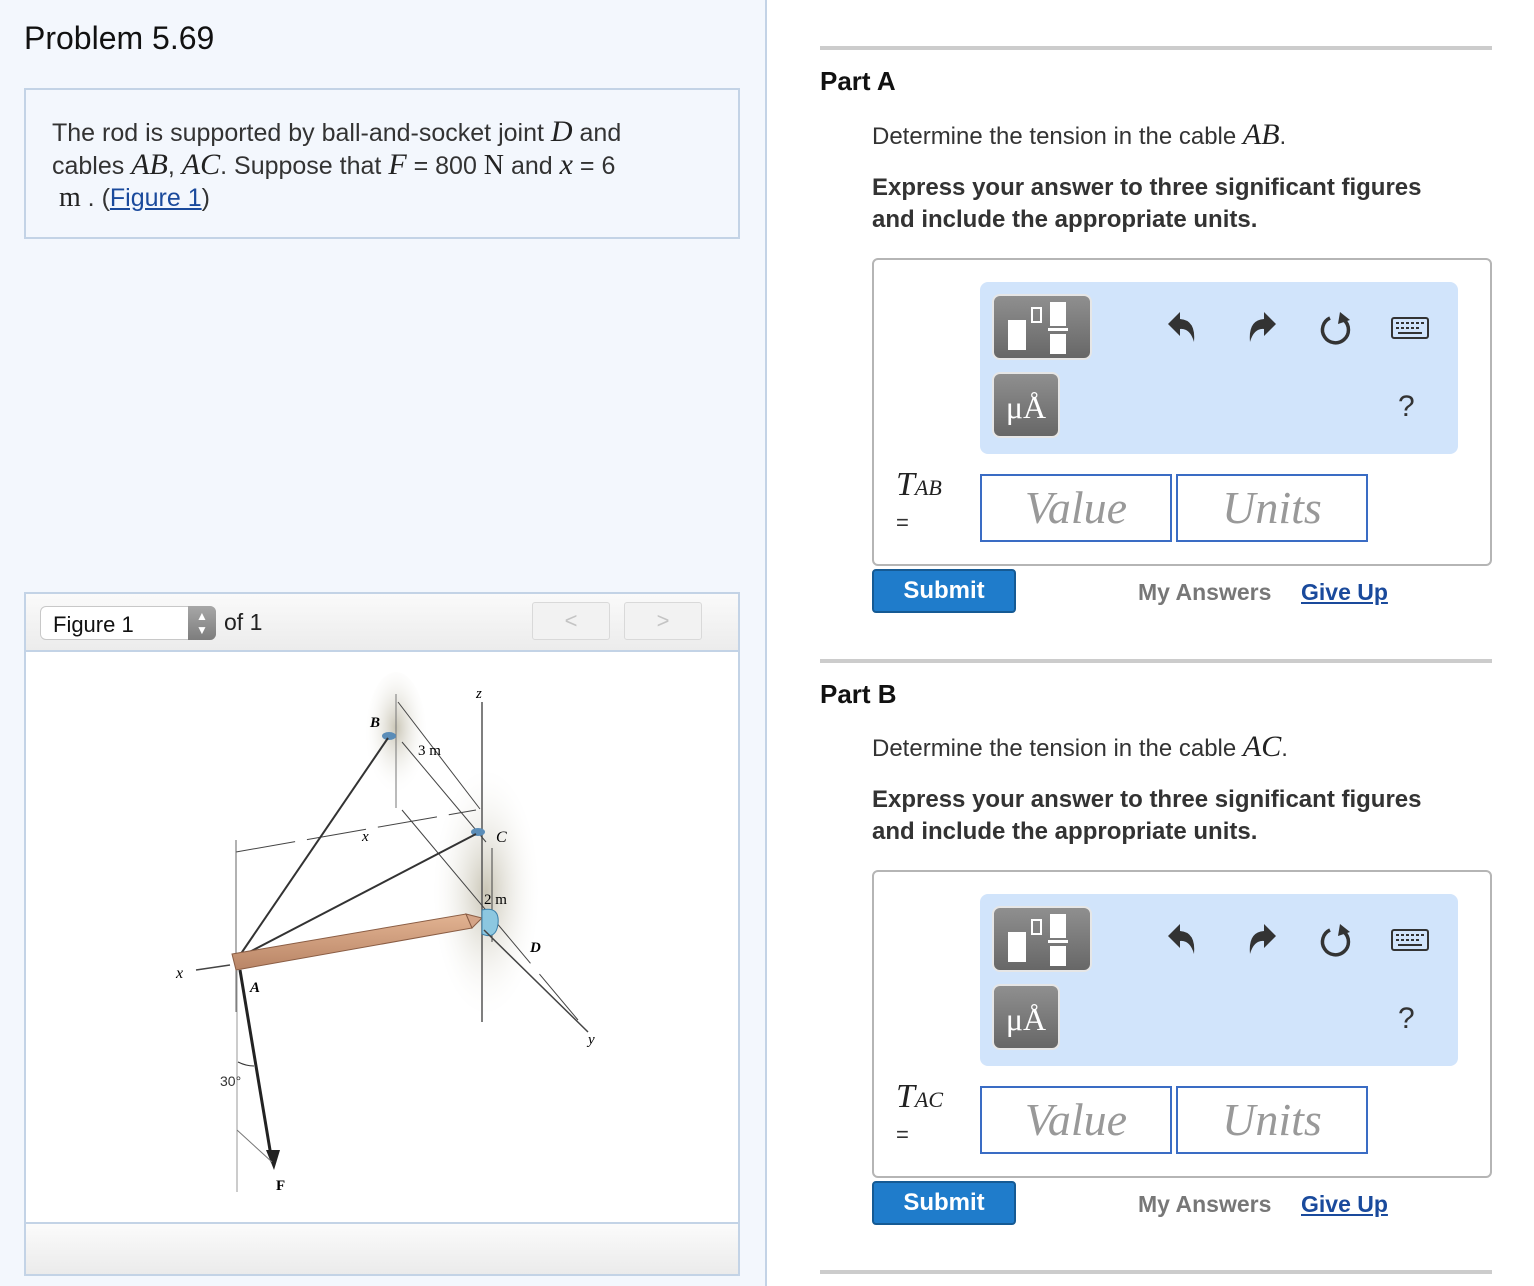 The image size is (1534, 1286). Describe the element at coordinates (365, 837) in the screenshot. I see `label-x-dim: x` at that location.